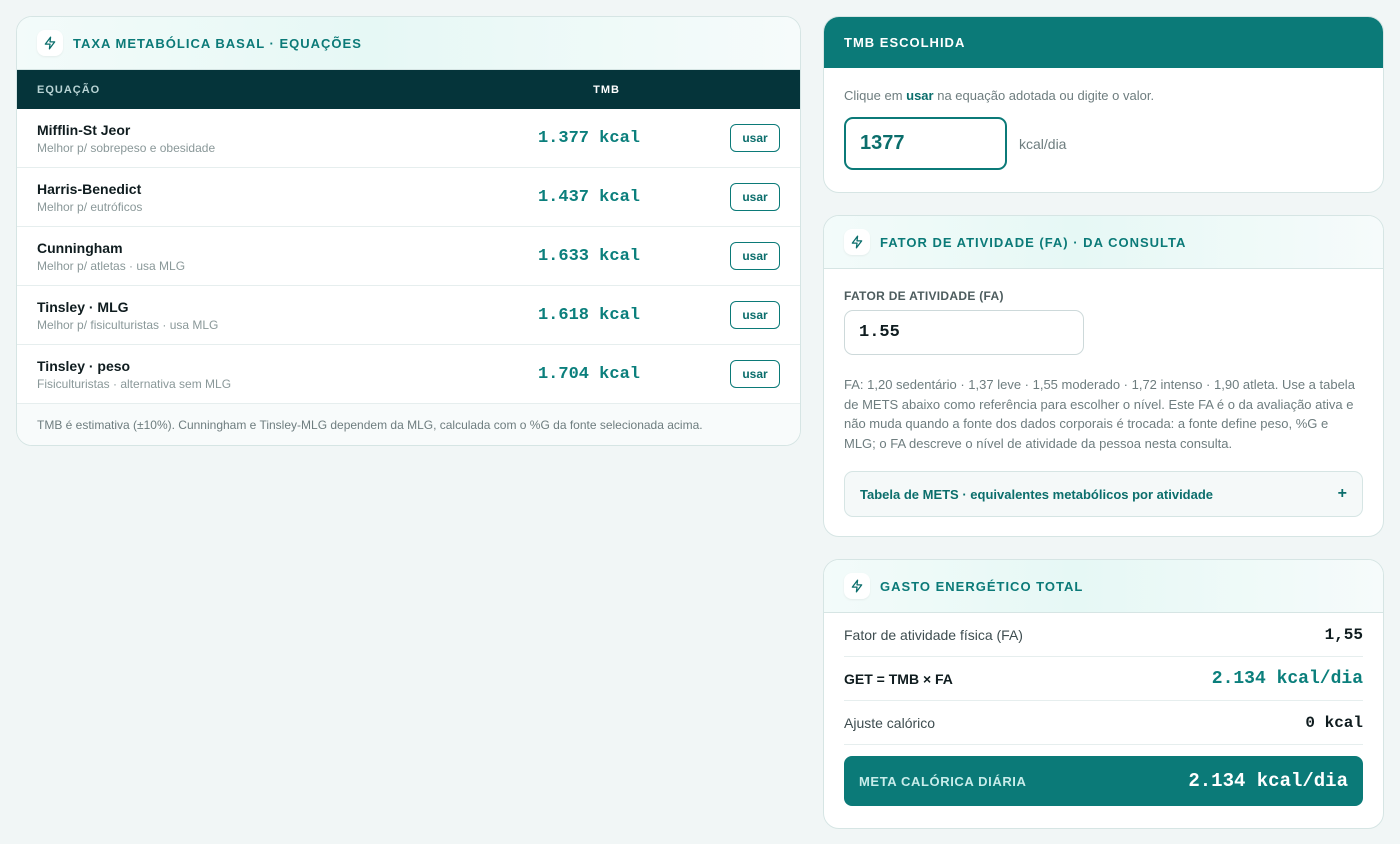  Describe the element at coordinates (925, 143) in the screenshot. I see `chosen-tmb-input` at that location.